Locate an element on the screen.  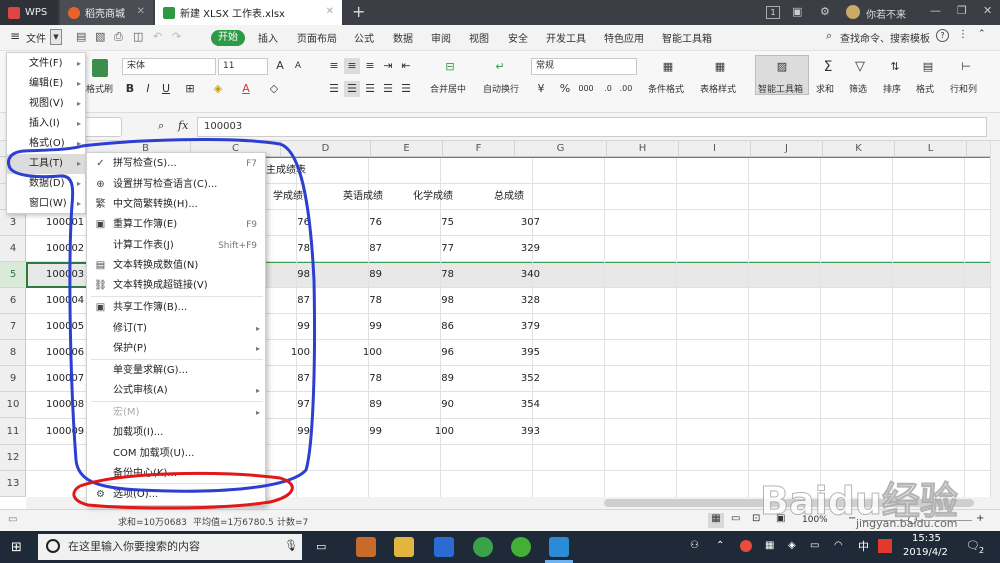
tools-menu-item: 计算工作表(J) Shift+F9 is located at coordinates (177, 246).